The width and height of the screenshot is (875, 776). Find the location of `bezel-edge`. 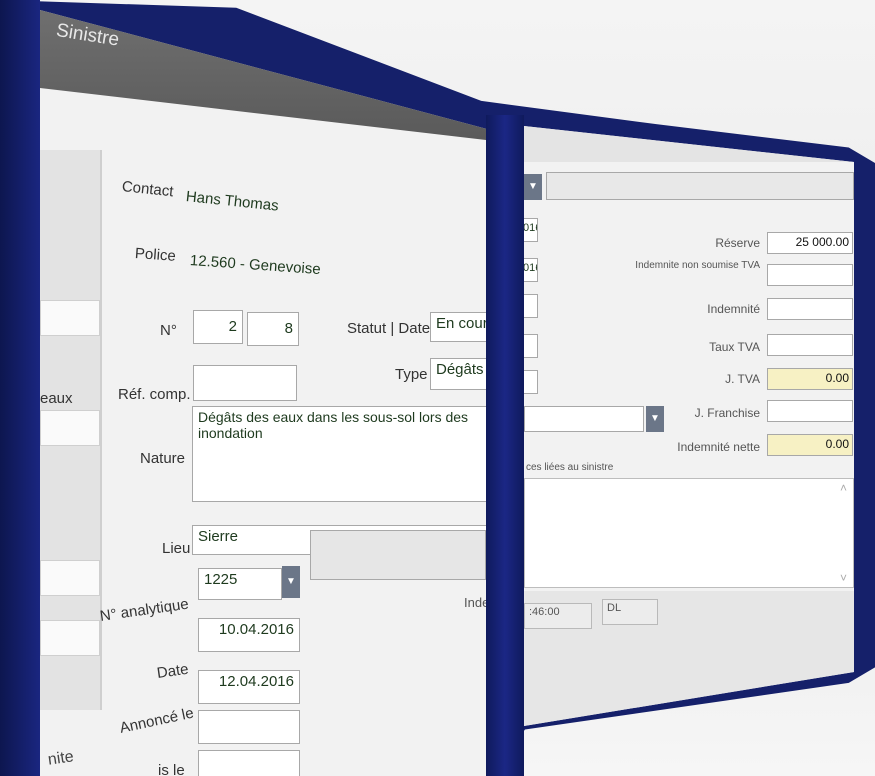

bezel-edge is located at coordinates (20, 388).